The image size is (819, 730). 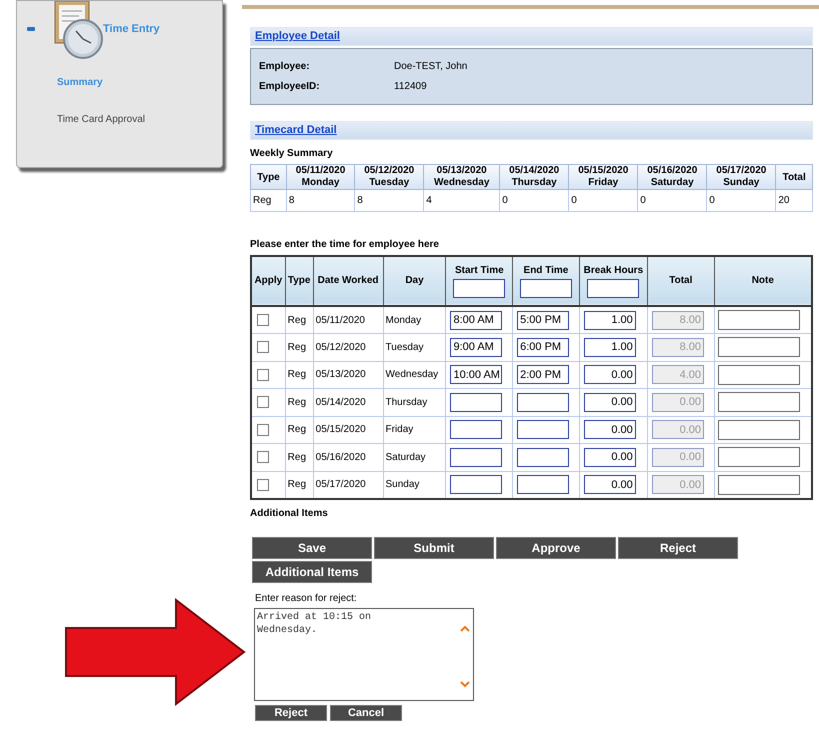 What do you see at coordinates (414, 430) in the screenshot?
I see `table-cell: Friday` at bounding box center [414, 430].